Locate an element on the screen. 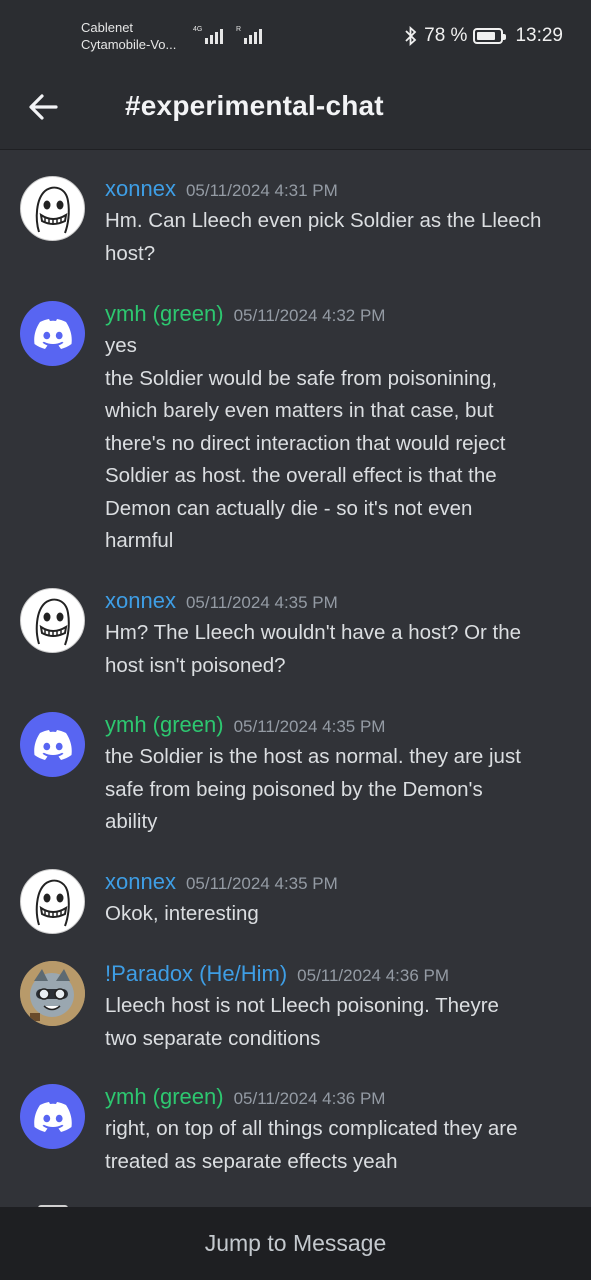 The image size is (591, 1280). message-line: ability is located at coordinates (131, 821).